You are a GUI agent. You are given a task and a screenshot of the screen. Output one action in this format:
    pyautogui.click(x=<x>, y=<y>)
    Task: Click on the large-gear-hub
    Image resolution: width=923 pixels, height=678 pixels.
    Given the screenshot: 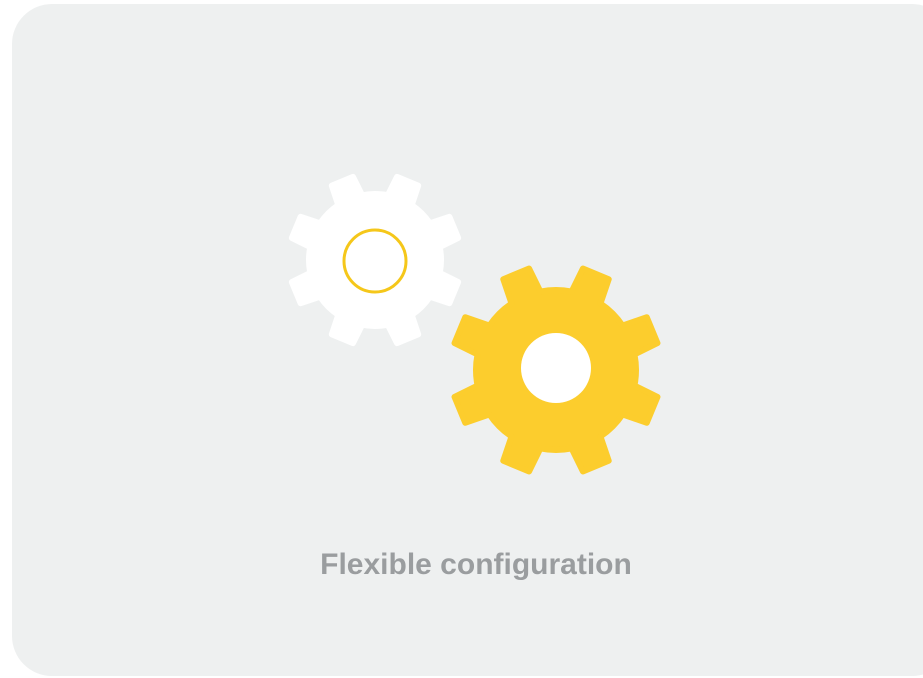 What is the action you would take?
    pyautogui.click(x=556, y=368)
    